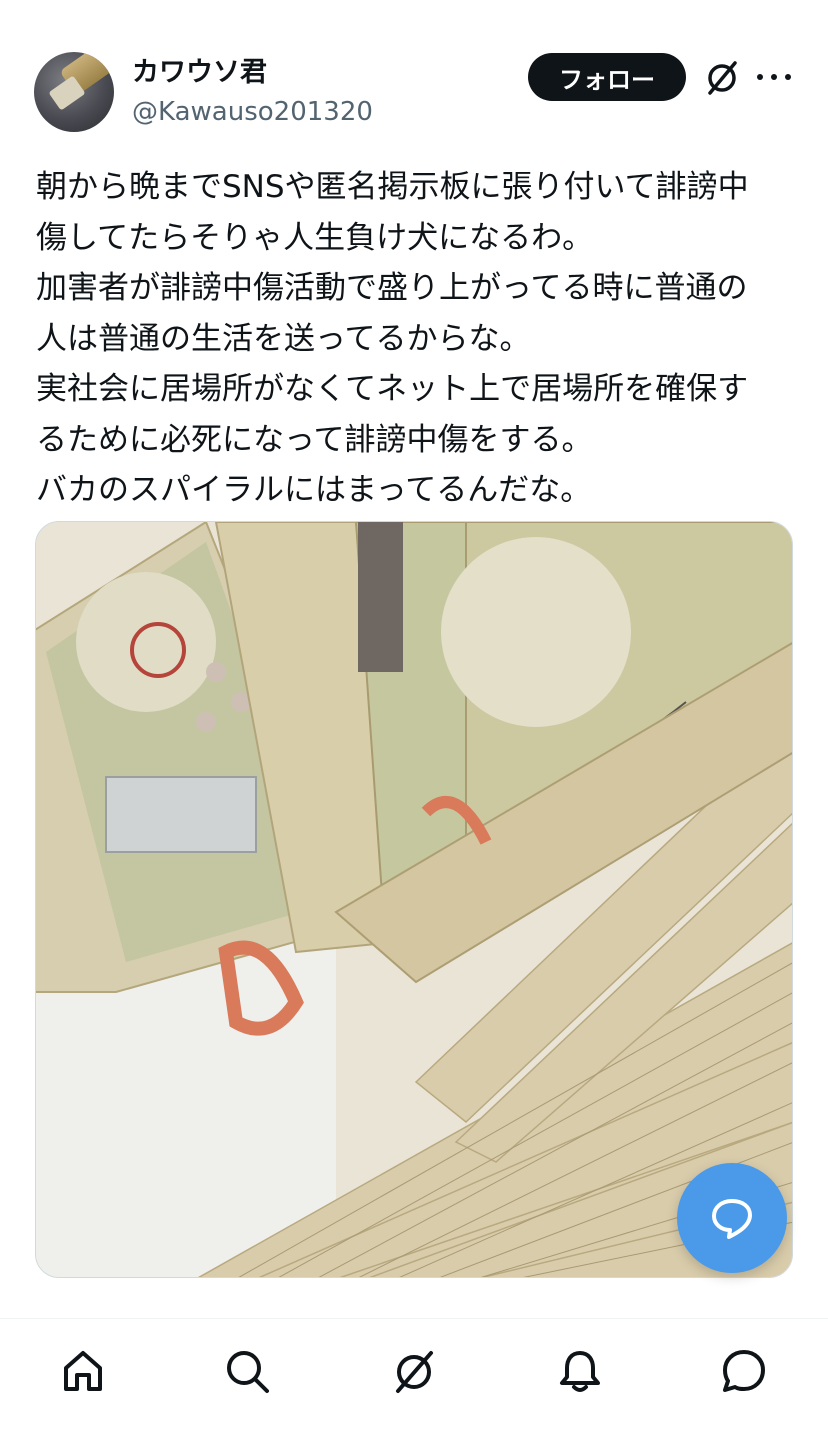 This screenshot has width=828, height=1439. I want to click on home-icon, so click(83, 1371).